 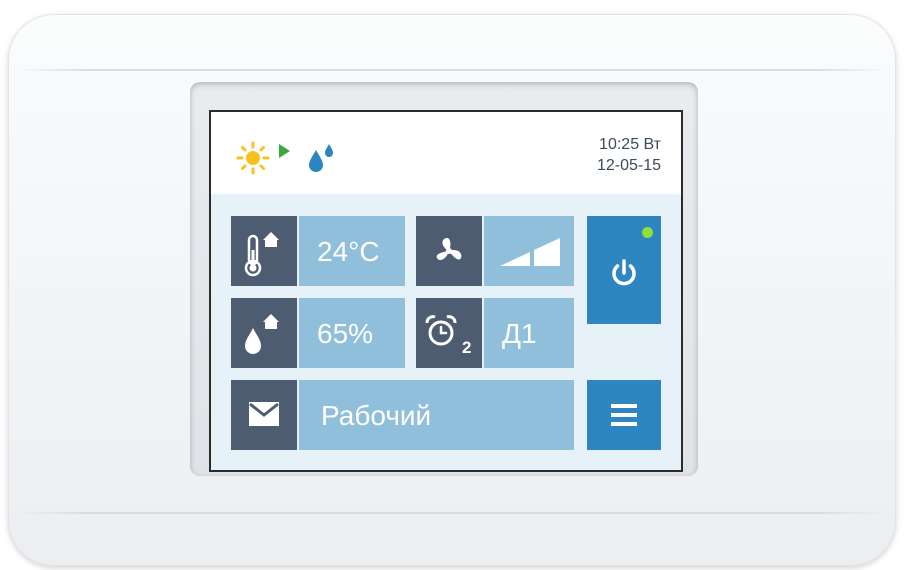 I want to click on power-button, so click(x=624, y=270).